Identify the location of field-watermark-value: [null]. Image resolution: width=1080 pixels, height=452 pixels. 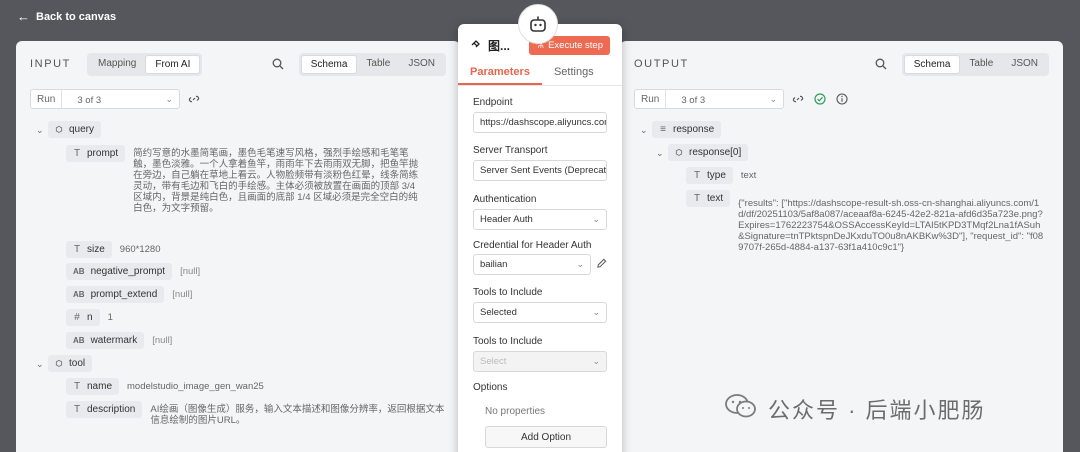
(162, 340).